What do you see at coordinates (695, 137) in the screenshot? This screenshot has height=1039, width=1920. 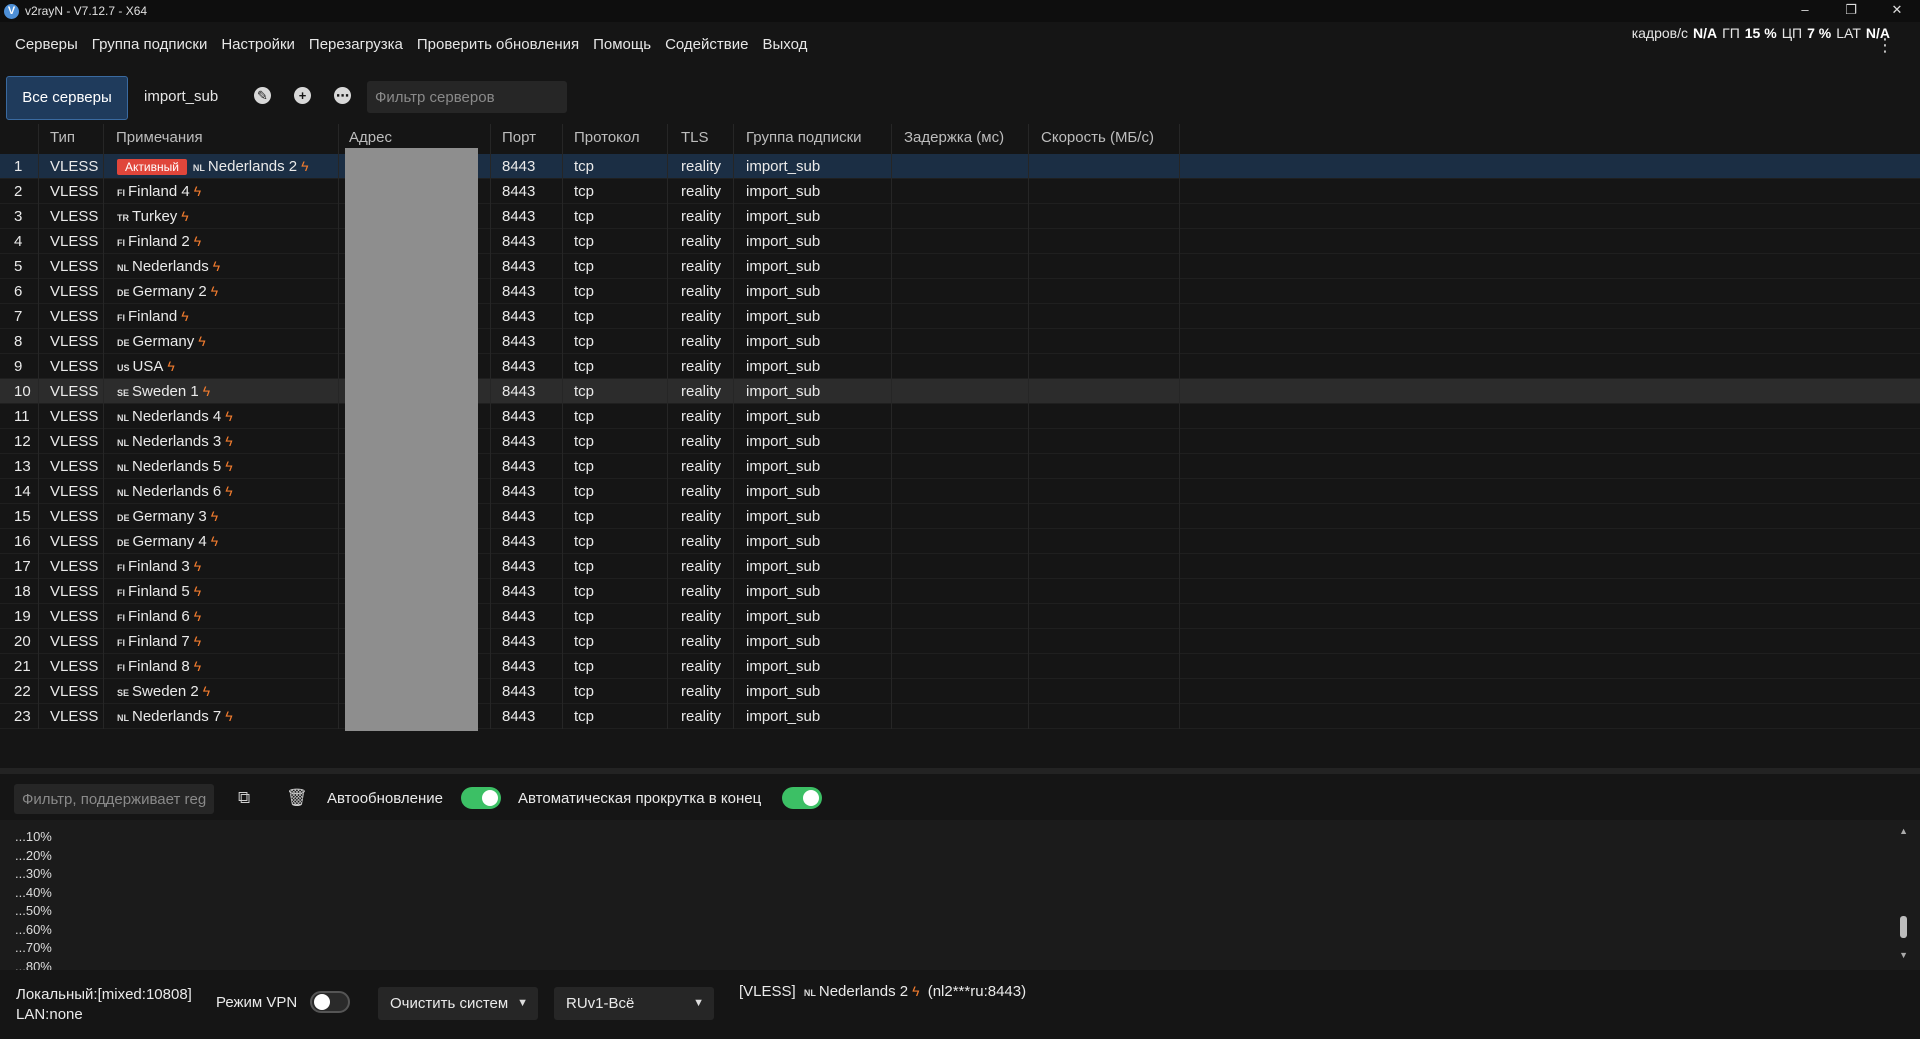 I see `column-tls: TLS` at bounding box center [695, 137].